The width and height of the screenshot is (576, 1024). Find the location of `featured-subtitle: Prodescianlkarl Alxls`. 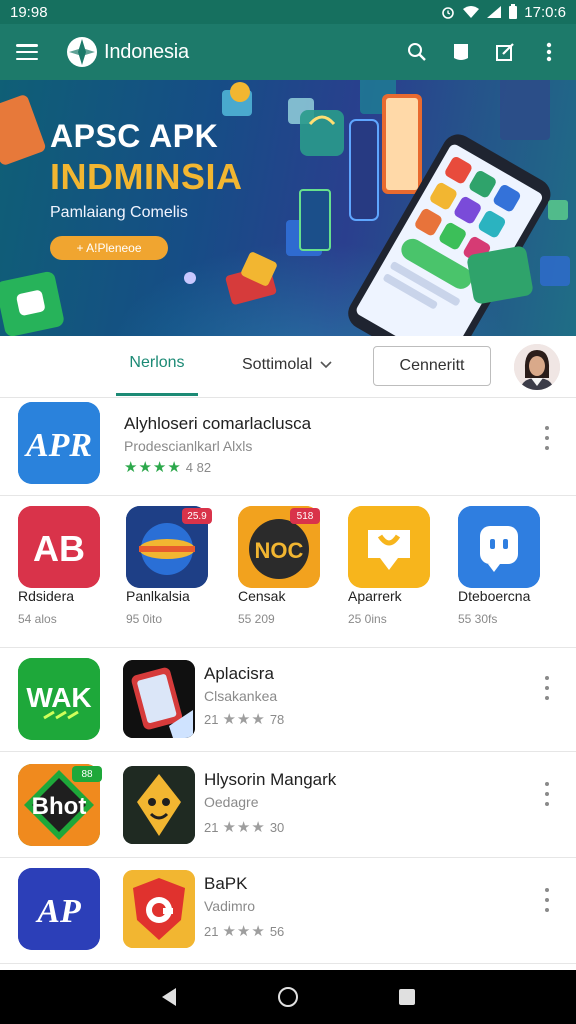

featured-subtitle: Prodescianlkarl Alxls is located at coordinates (188, 446).